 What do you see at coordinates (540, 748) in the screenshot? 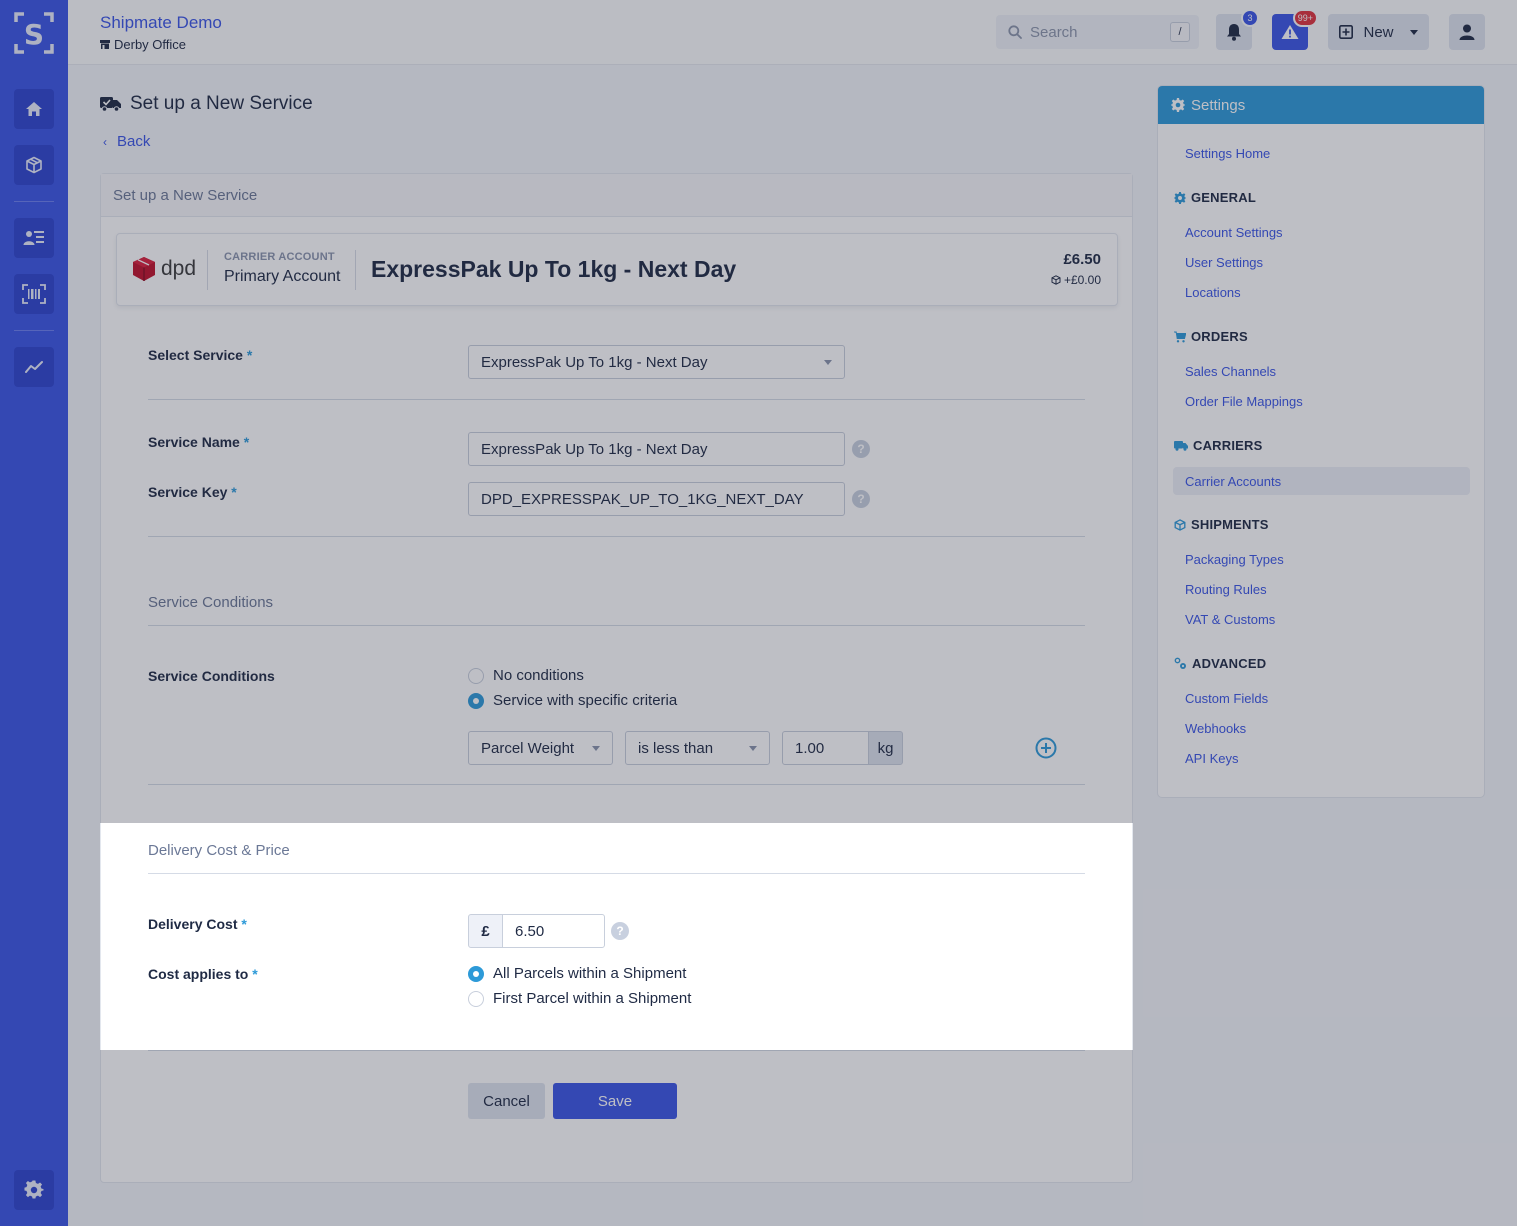
I see `condition-field-dropdown: Parcel Weight` at bounding box center [540, 748].